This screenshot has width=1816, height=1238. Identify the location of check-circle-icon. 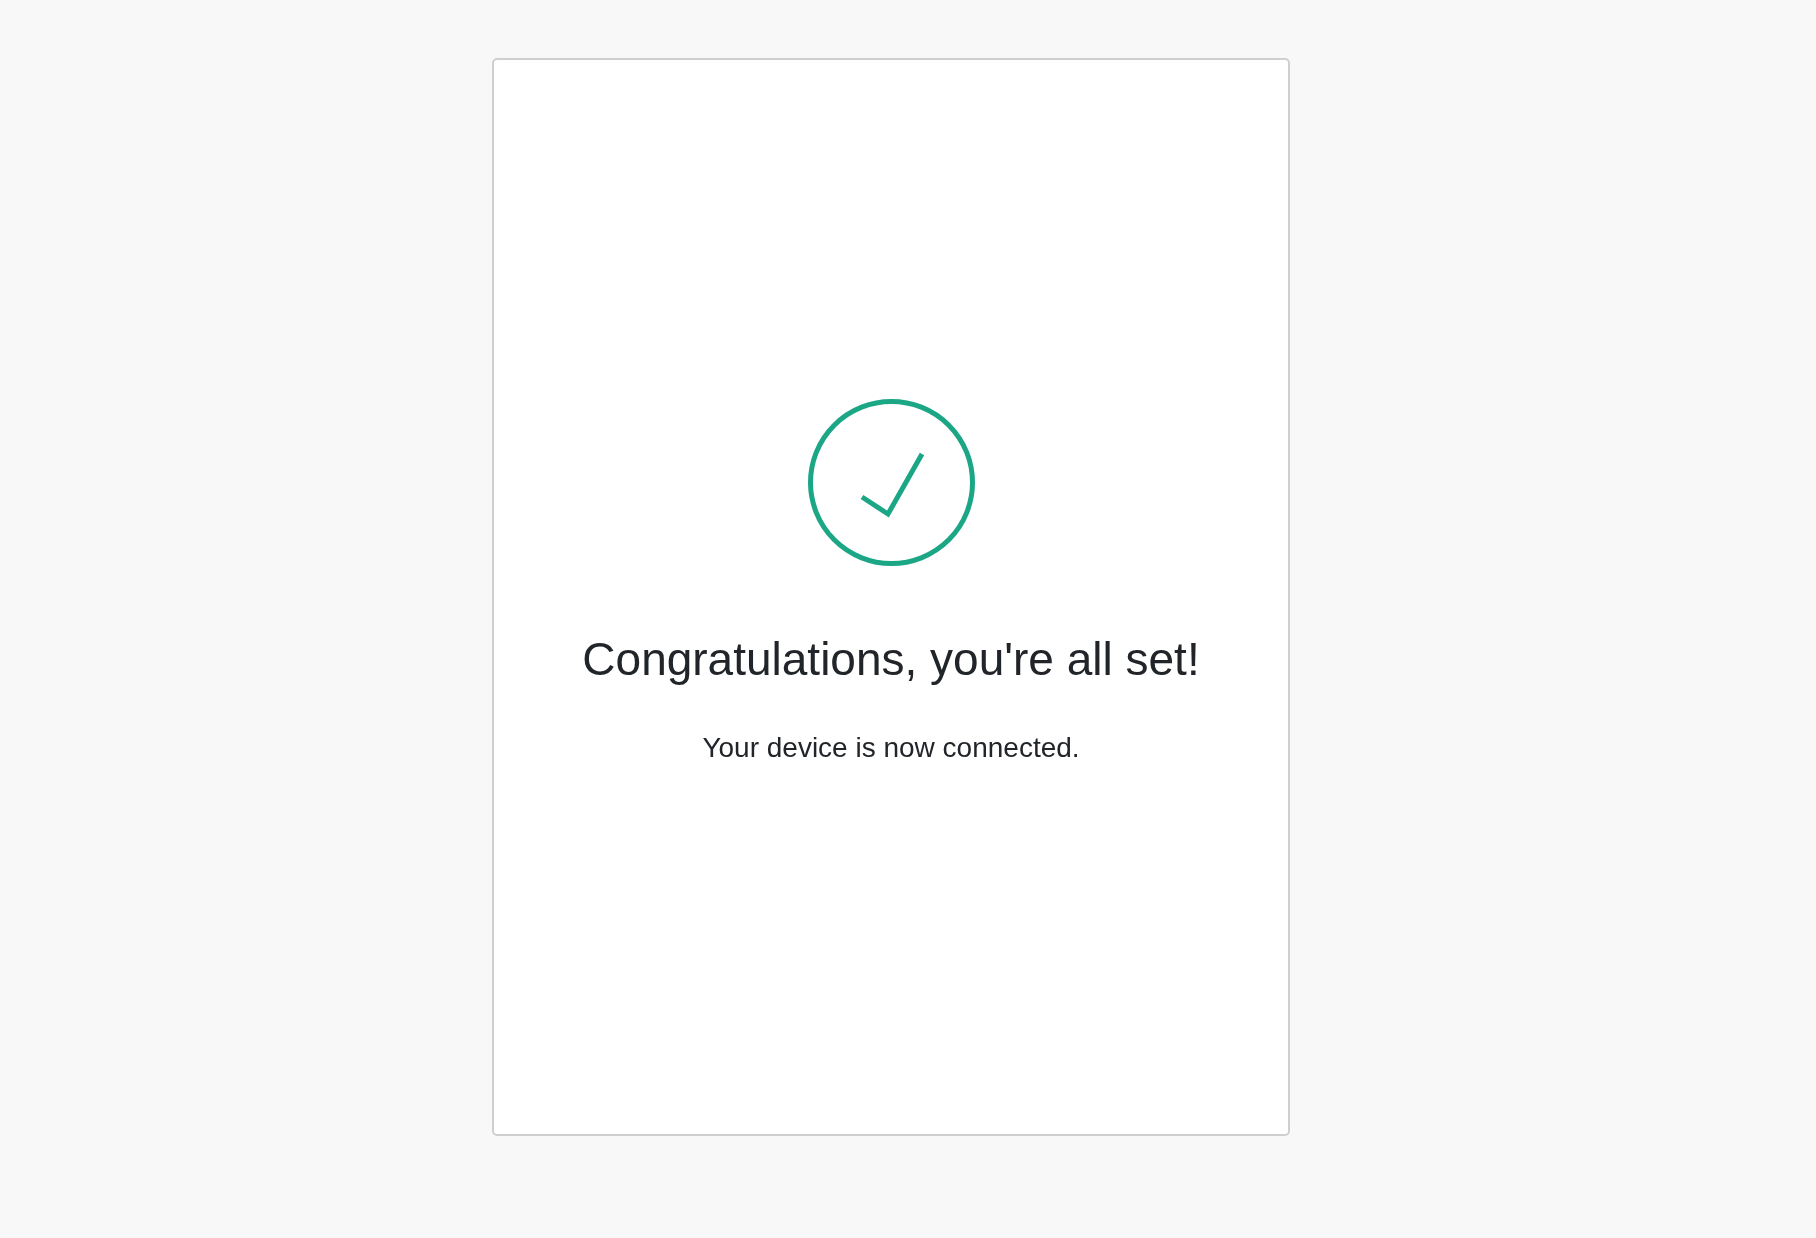
(891, 483).